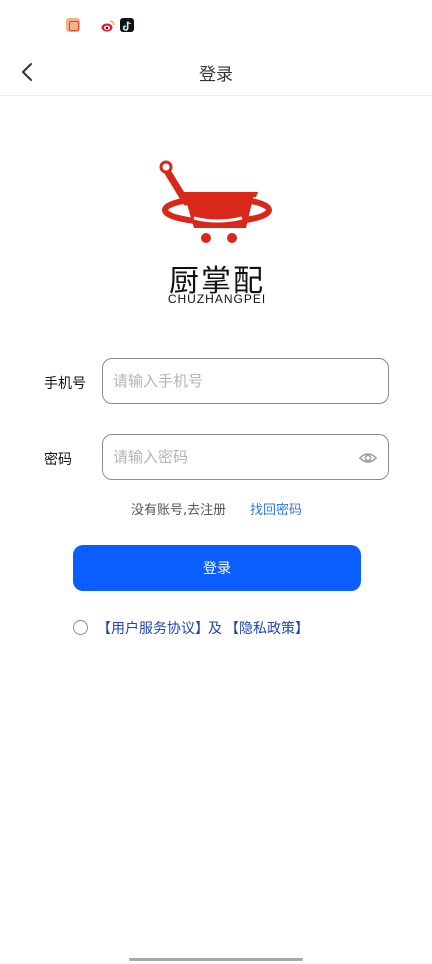 This screenshot has width=432, height=964. Describe the element at coordinates (216, 75) in the screenshot. I see `page-title: 登录` at that location.